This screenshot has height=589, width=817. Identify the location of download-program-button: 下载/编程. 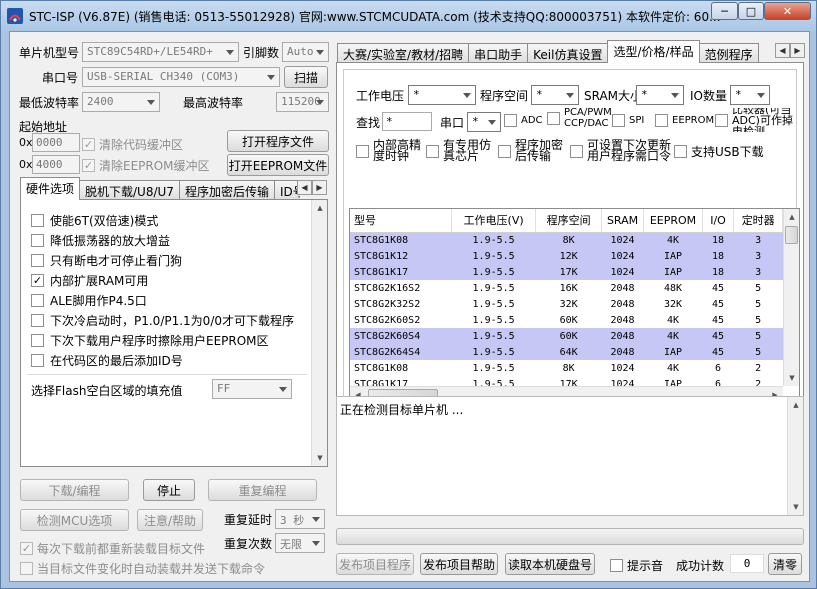
(74, 490).